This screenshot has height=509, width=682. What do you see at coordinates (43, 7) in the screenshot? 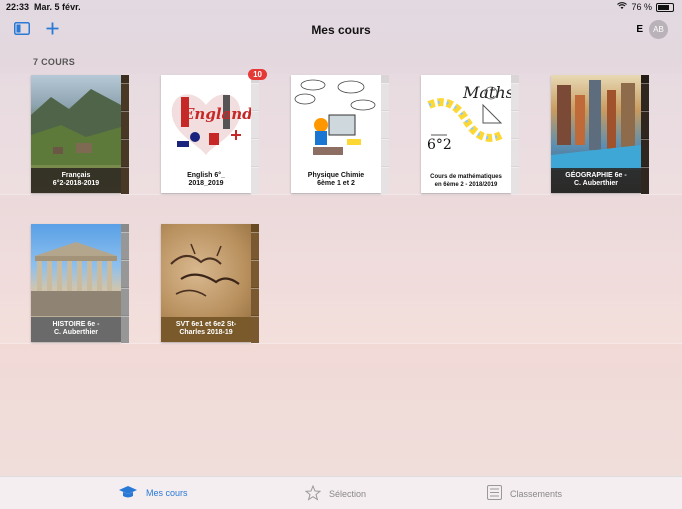
I see `status-time: 22:33 Mar. 5 févr.` at bounding box center [43, 7].